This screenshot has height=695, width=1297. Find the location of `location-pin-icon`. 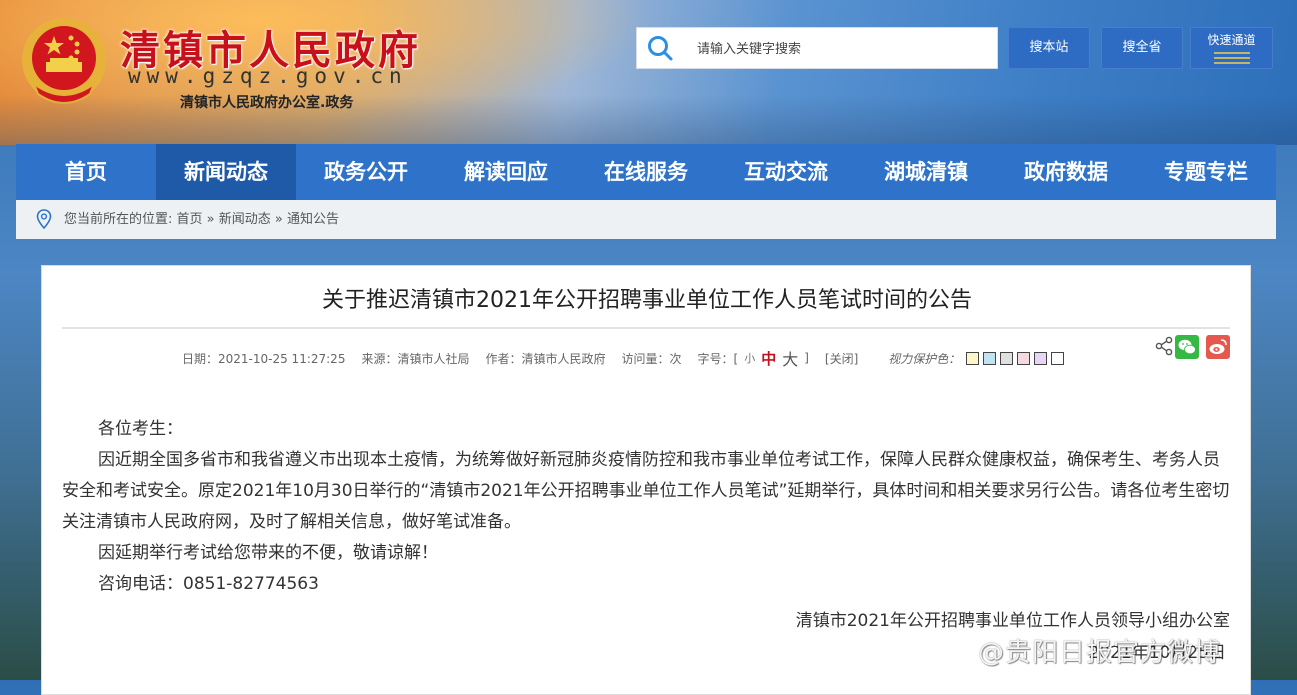

location-pin-icon is located at coordinates (44, 219).